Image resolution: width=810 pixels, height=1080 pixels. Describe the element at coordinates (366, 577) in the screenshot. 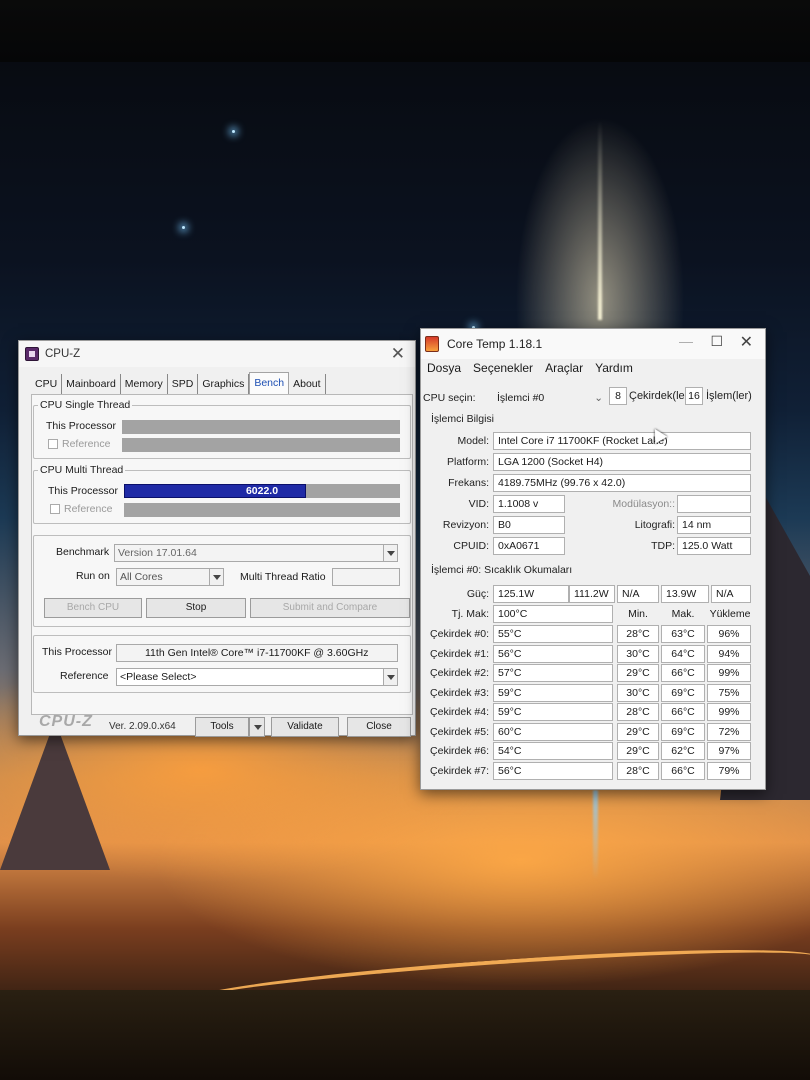

I see `multi-thread-ratio-value` at that location.